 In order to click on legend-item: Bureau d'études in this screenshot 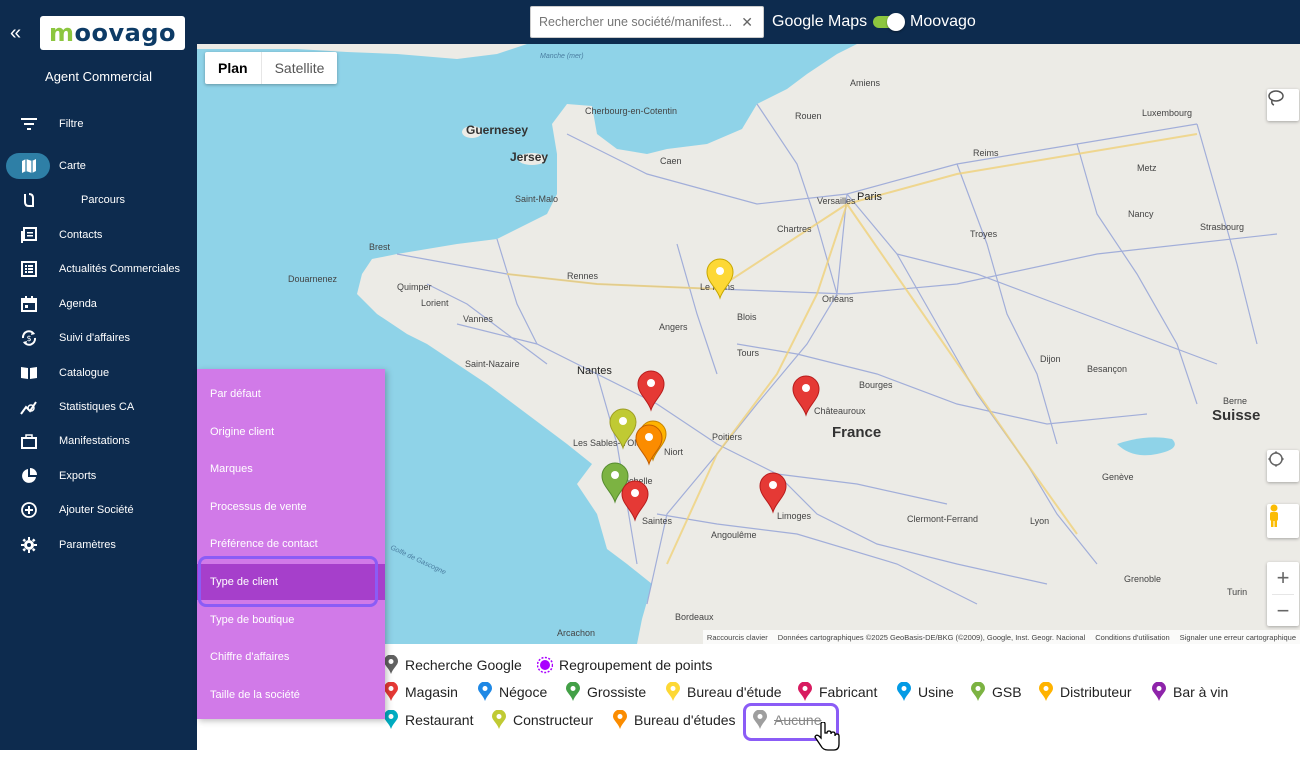, I will do `click(674, 720)`.